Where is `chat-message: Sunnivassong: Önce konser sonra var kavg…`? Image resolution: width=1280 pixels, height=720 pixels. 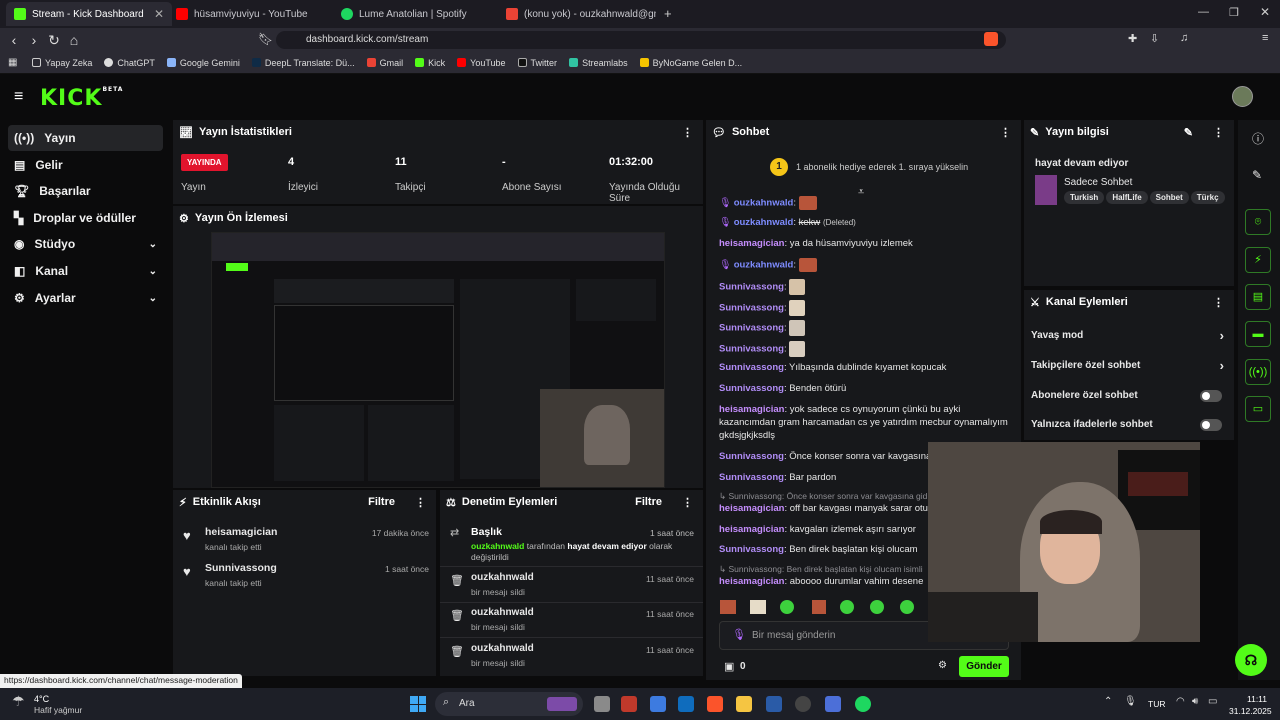 chat-message: Sunnivassong: Önce konser sonra var kavg… is located at coordinates (830, 456).